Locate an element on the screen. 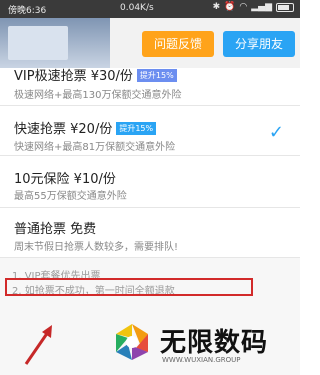 This screenshot has height=375, width=320. option-title: 普通抢票 免费 is located at coordinates (55, 229).